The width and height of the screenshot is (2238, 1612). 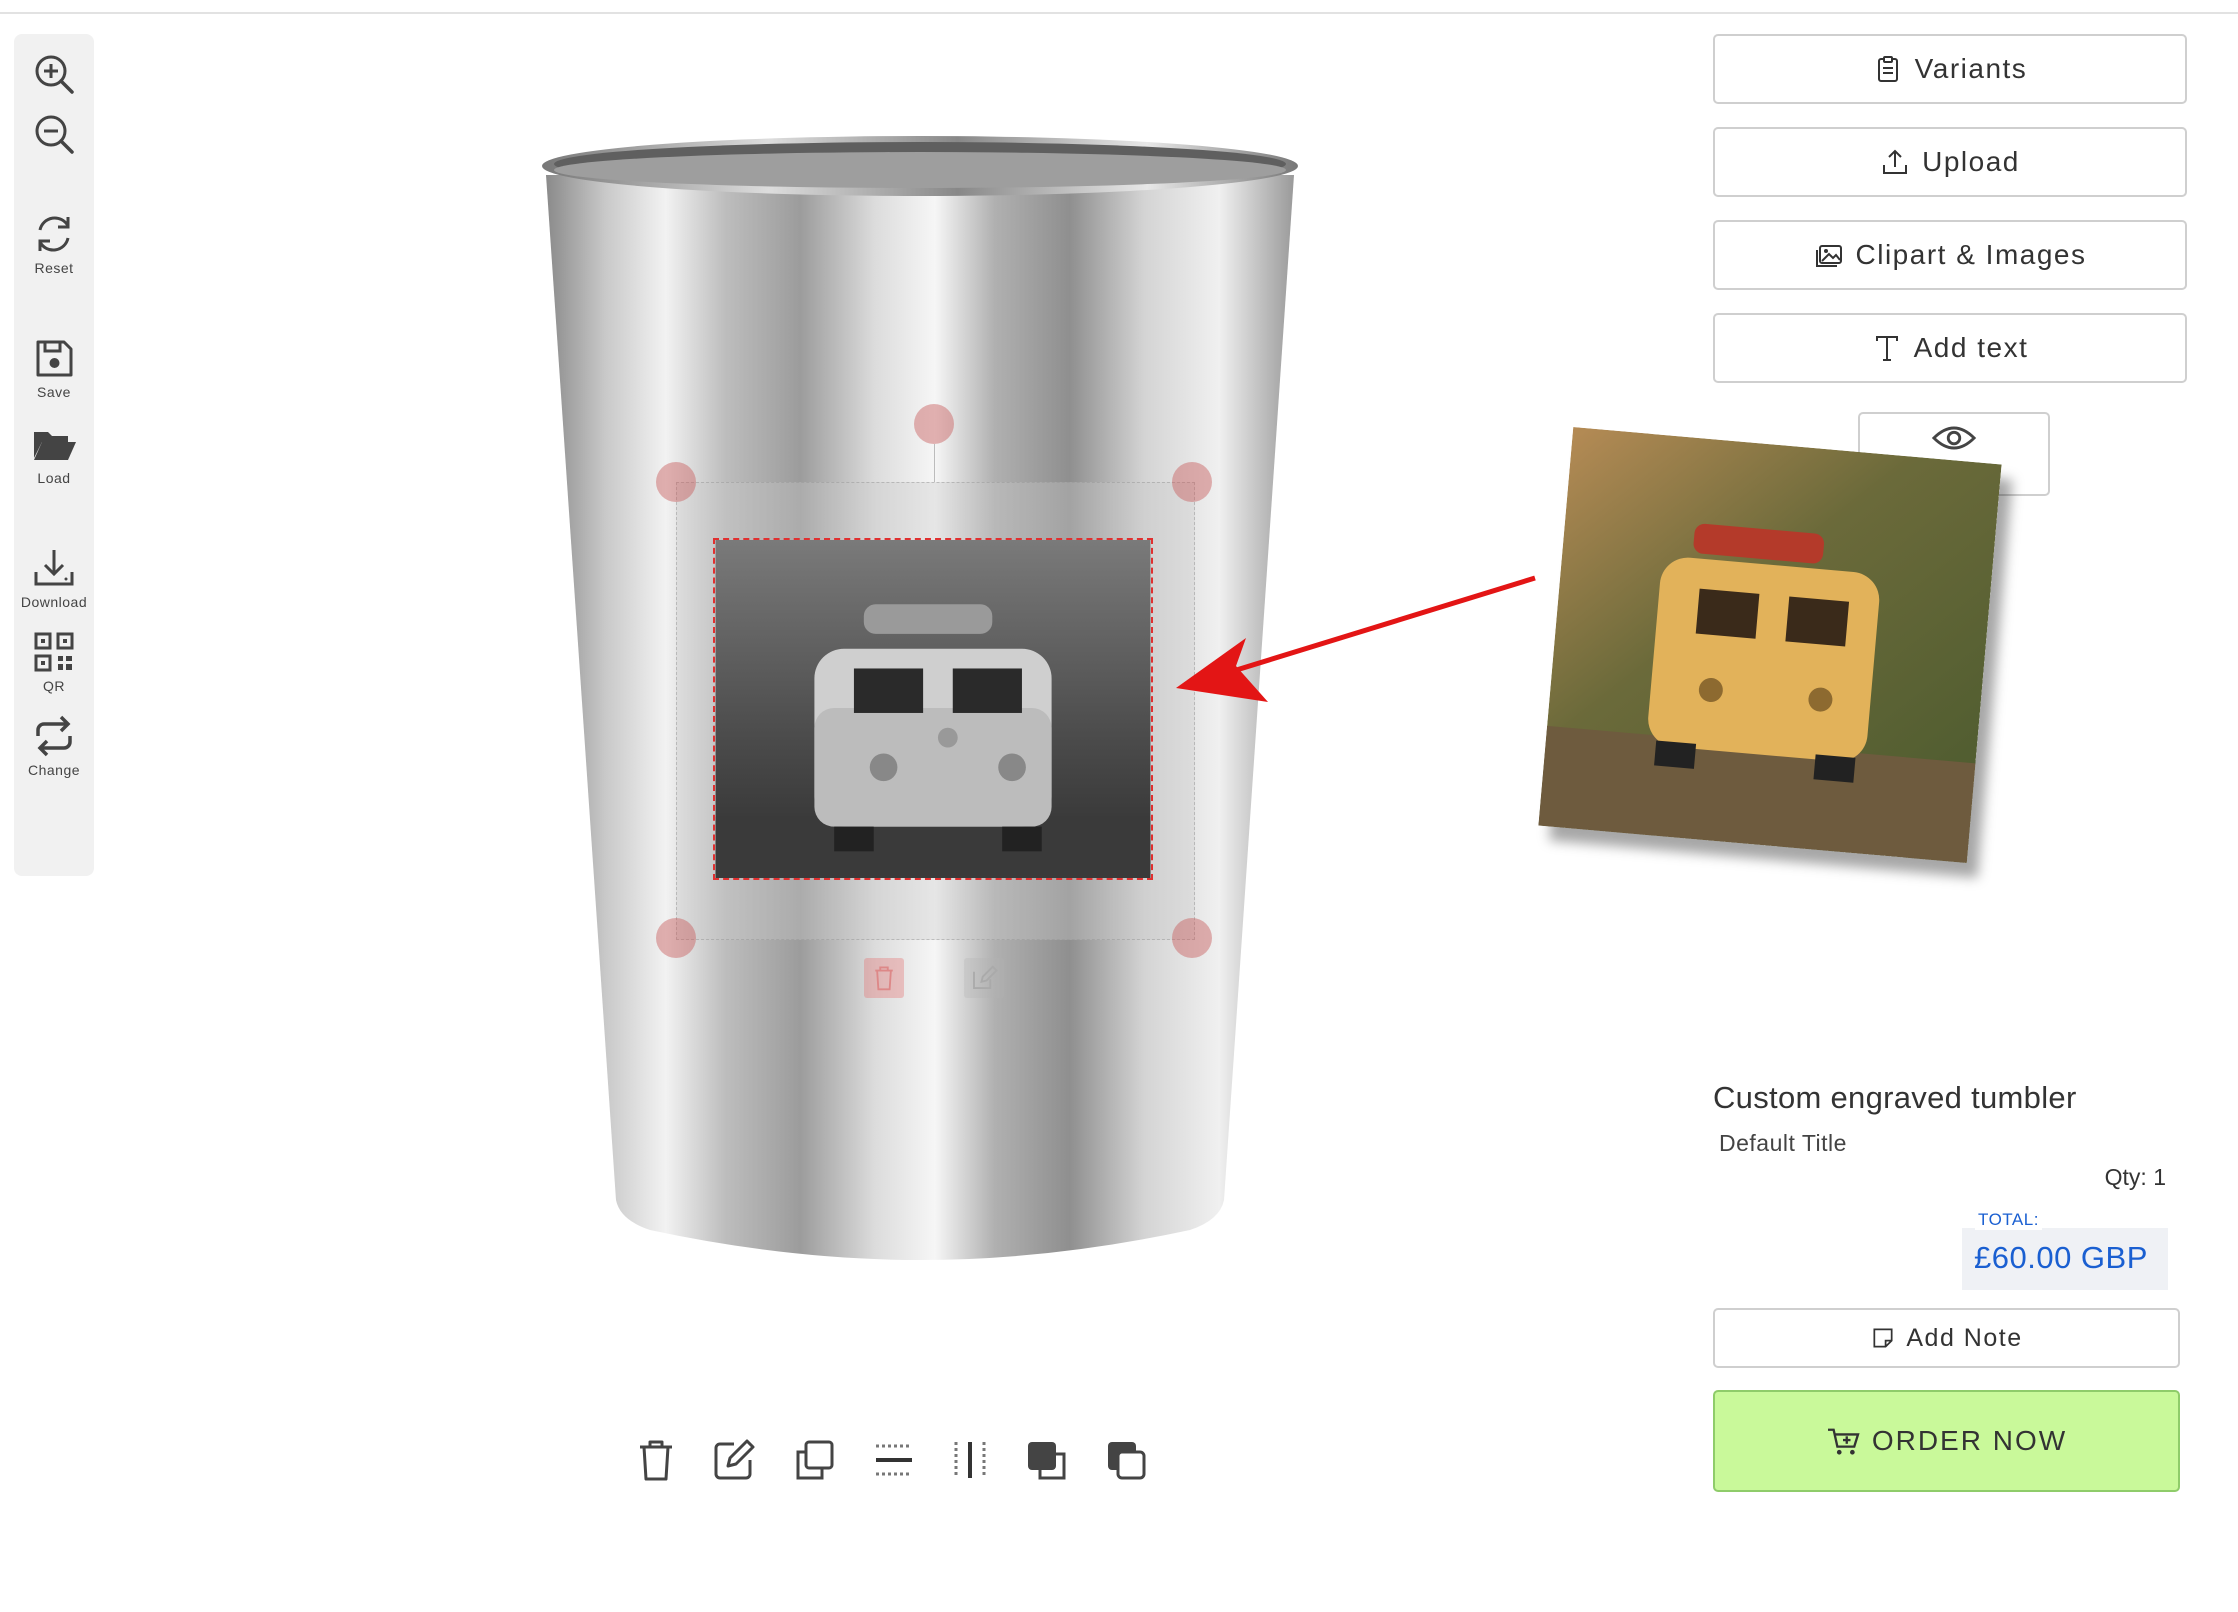 What do you see at coordinates (54, 268) in the screenshot?
I see `reset-label: Reset` at bounding box center [54, 268].